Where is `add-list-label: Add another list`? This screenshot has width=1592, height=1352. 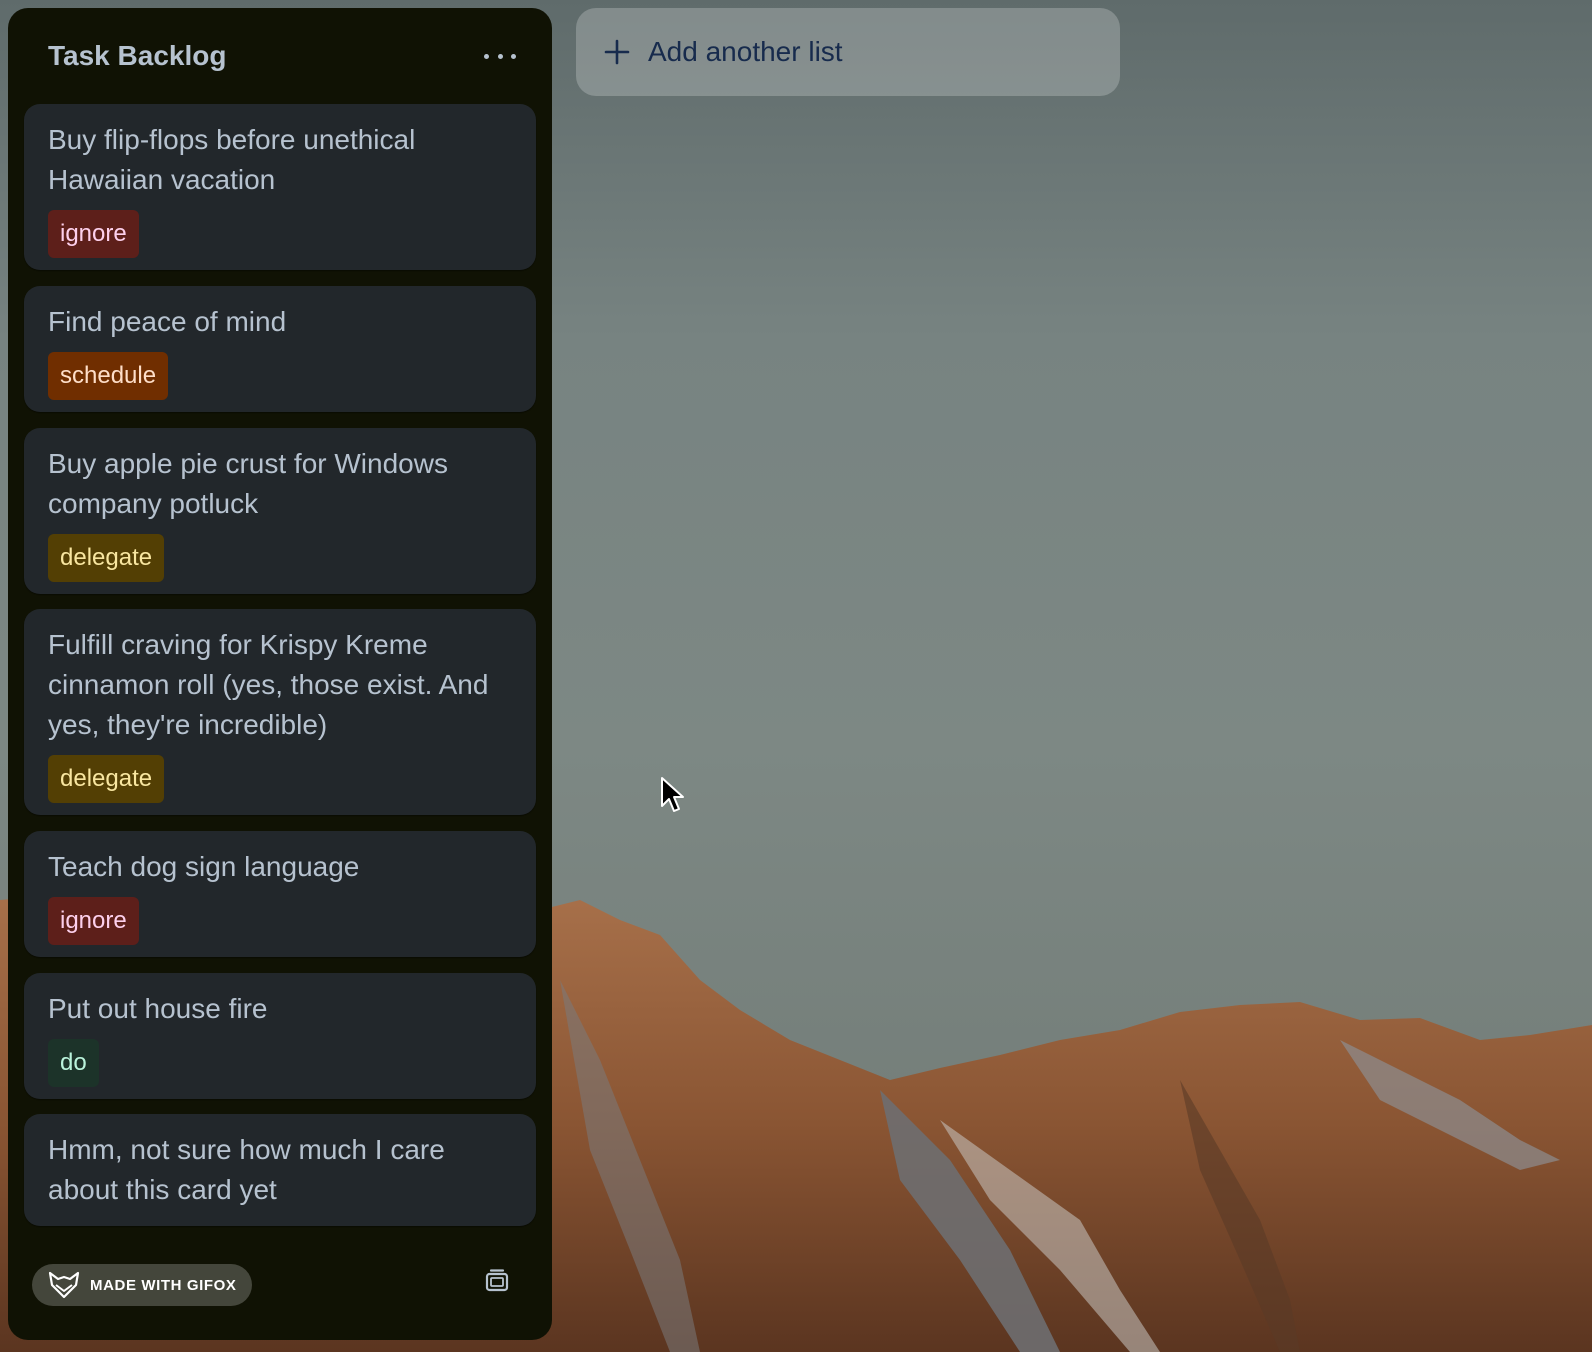 add-list-label: Add another list is located at coordinates (745, 51).